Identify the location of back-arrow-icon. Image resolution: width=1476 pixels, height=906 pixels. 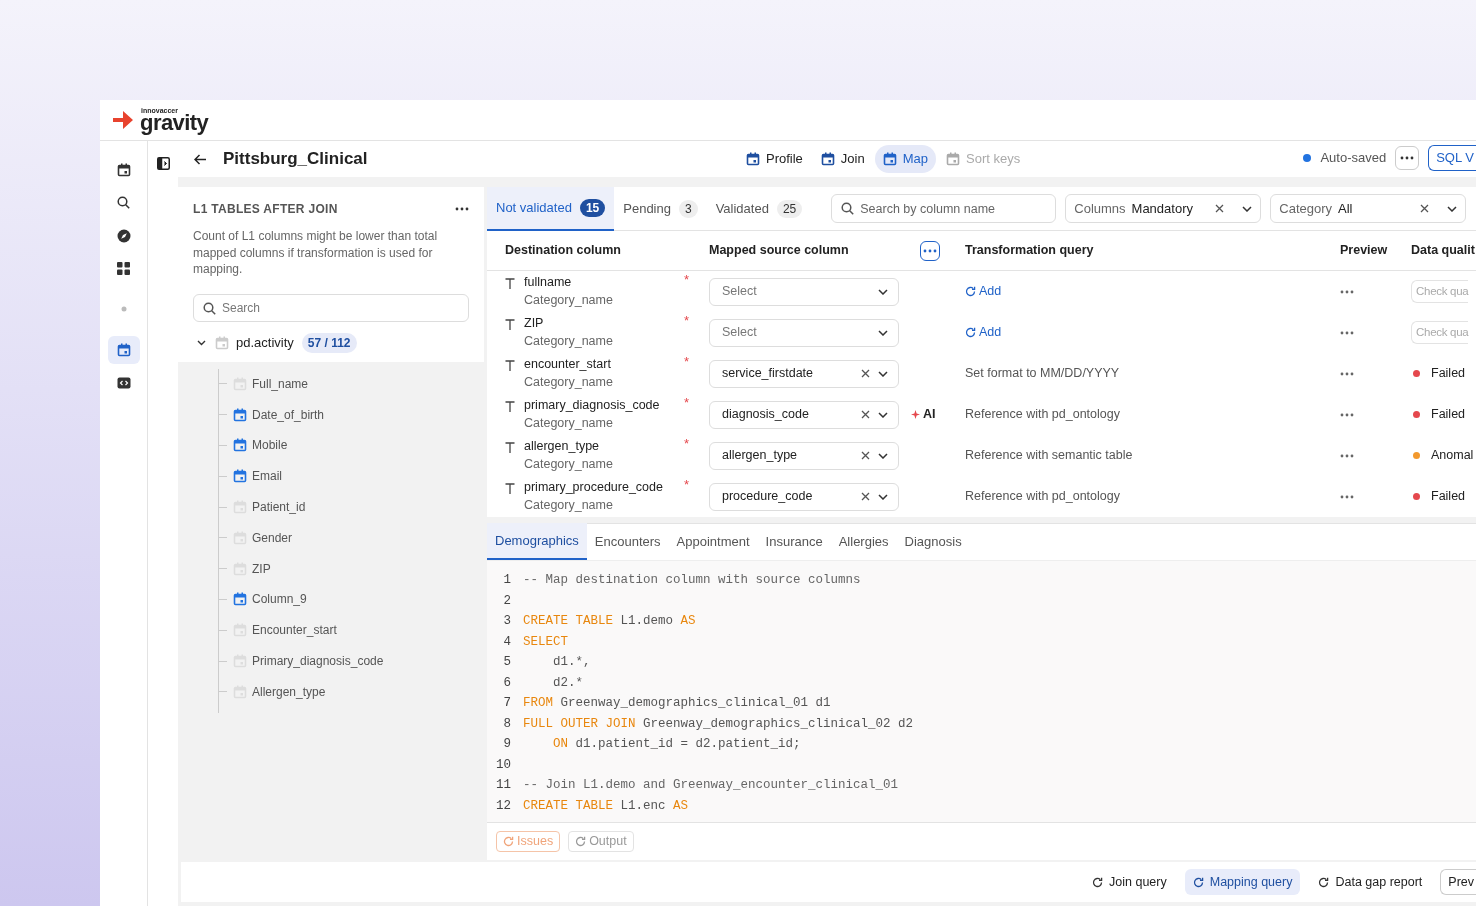
(200, 159).